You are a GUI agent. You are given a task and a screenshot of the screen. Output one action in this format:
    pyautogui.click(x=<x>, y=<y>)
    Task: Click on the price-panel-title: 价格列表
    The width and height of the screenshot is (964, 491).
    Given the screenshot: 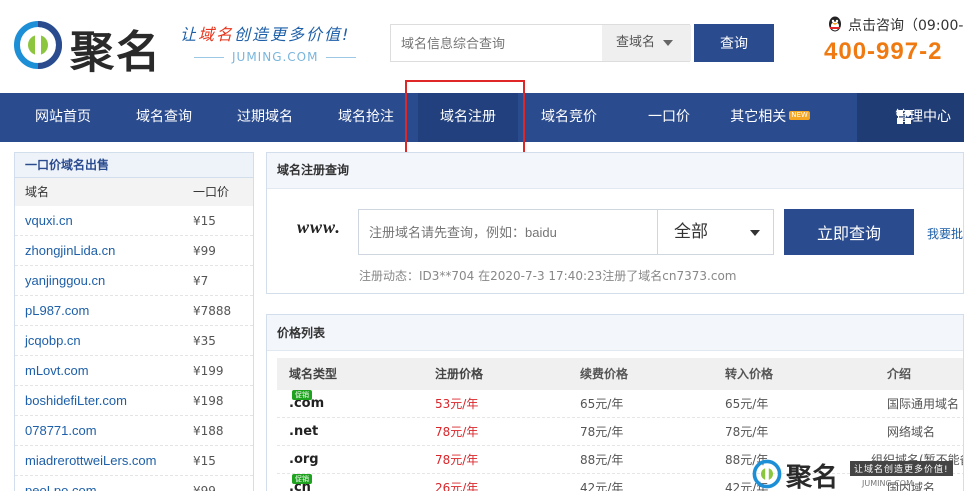 What is the action you would take?
    pyautogui.click(x=615, y=333)
    